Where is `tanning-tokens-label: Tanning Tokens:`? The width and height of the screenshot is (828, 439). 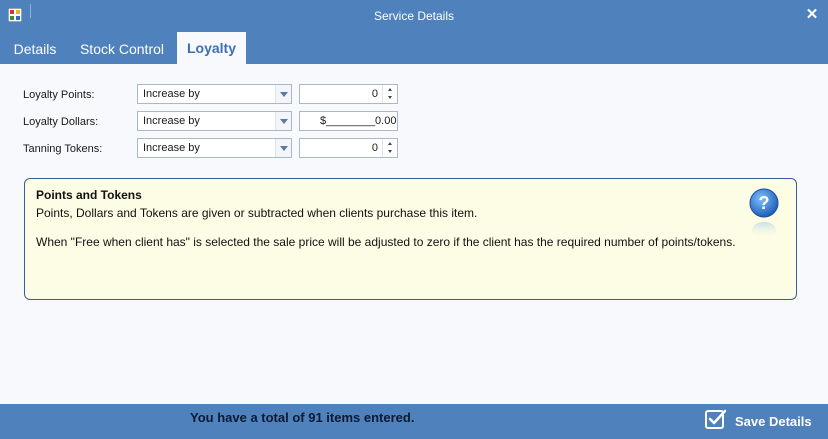 tanning-tokens-label: Tanning Tokens: is located at coordinates (63, 149).